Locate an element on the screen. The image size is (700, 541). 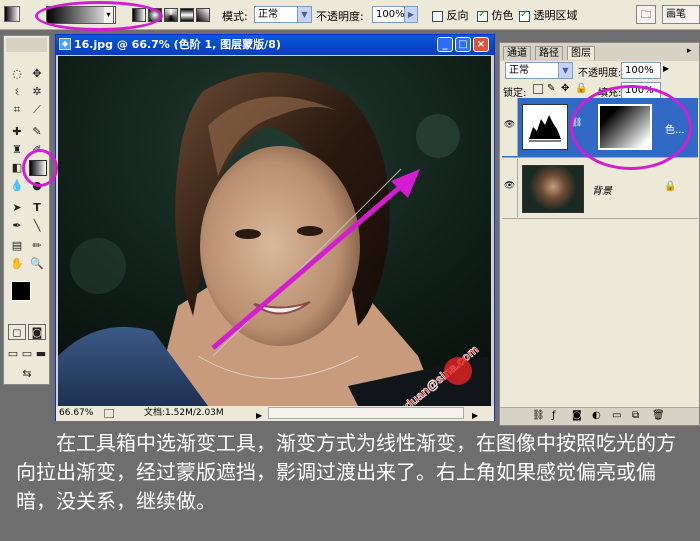
maximize-button: □ is located at coordinates (463, 44).